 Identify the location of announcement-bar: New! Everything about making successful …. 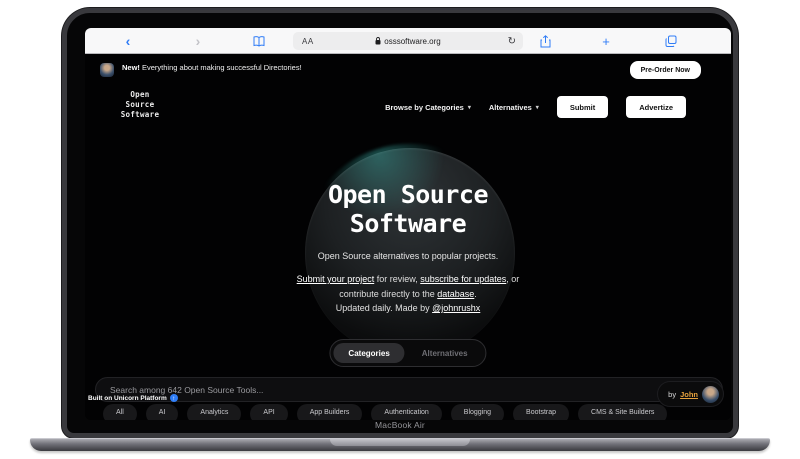
(408, 70).